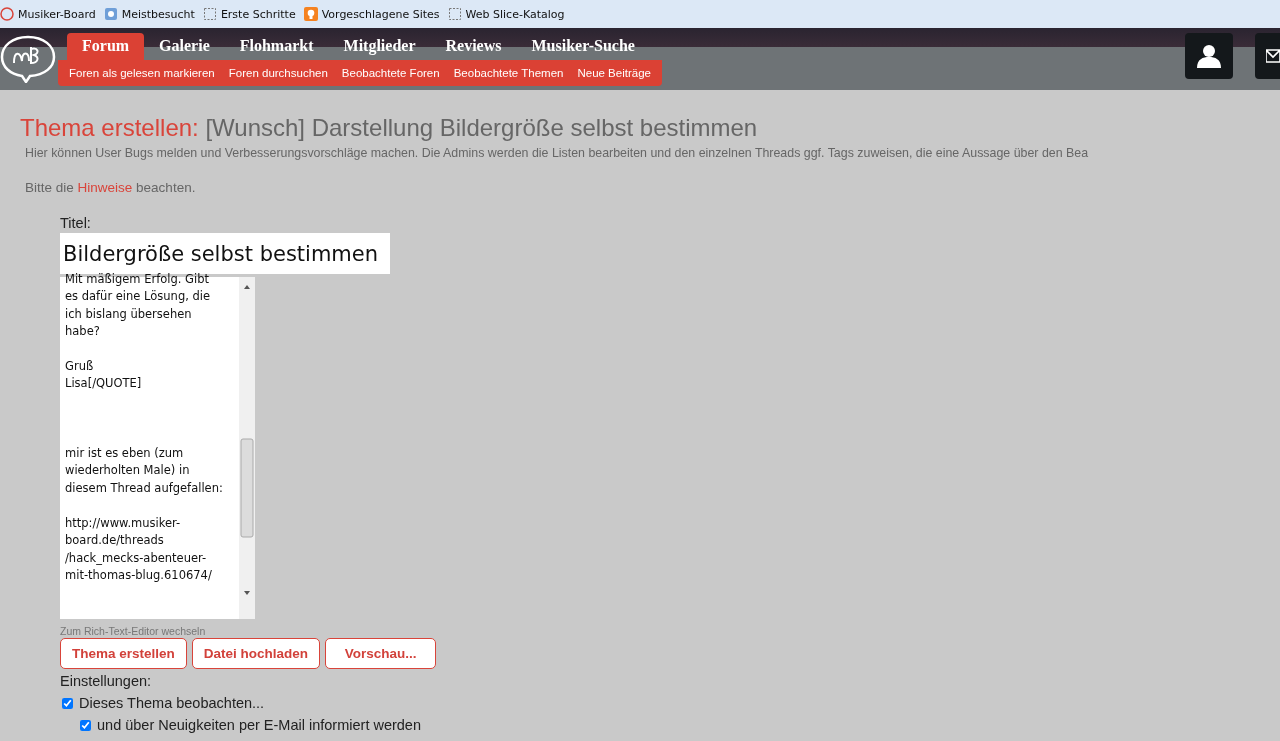  What do you see at coordinates (123, 653) in the screenshot?
I see `form-button: Thema erstellen` at bounding box center [123, 653].